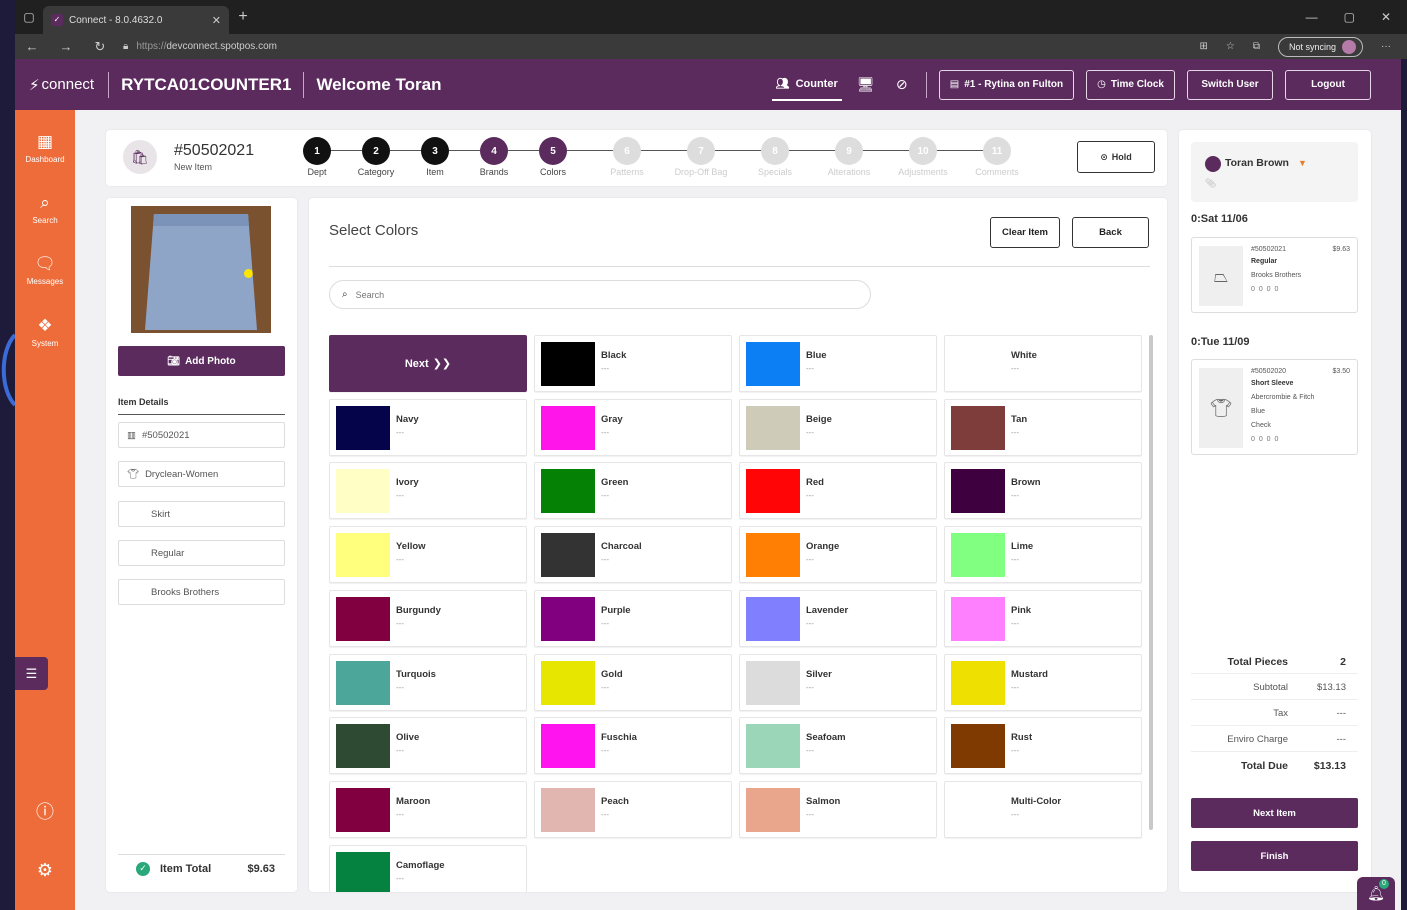  What do you see at coordinates (140, 157) in the screenshot?
I see `shopping-bag-icon: 🛍︎` at bounding box center [140, 157].